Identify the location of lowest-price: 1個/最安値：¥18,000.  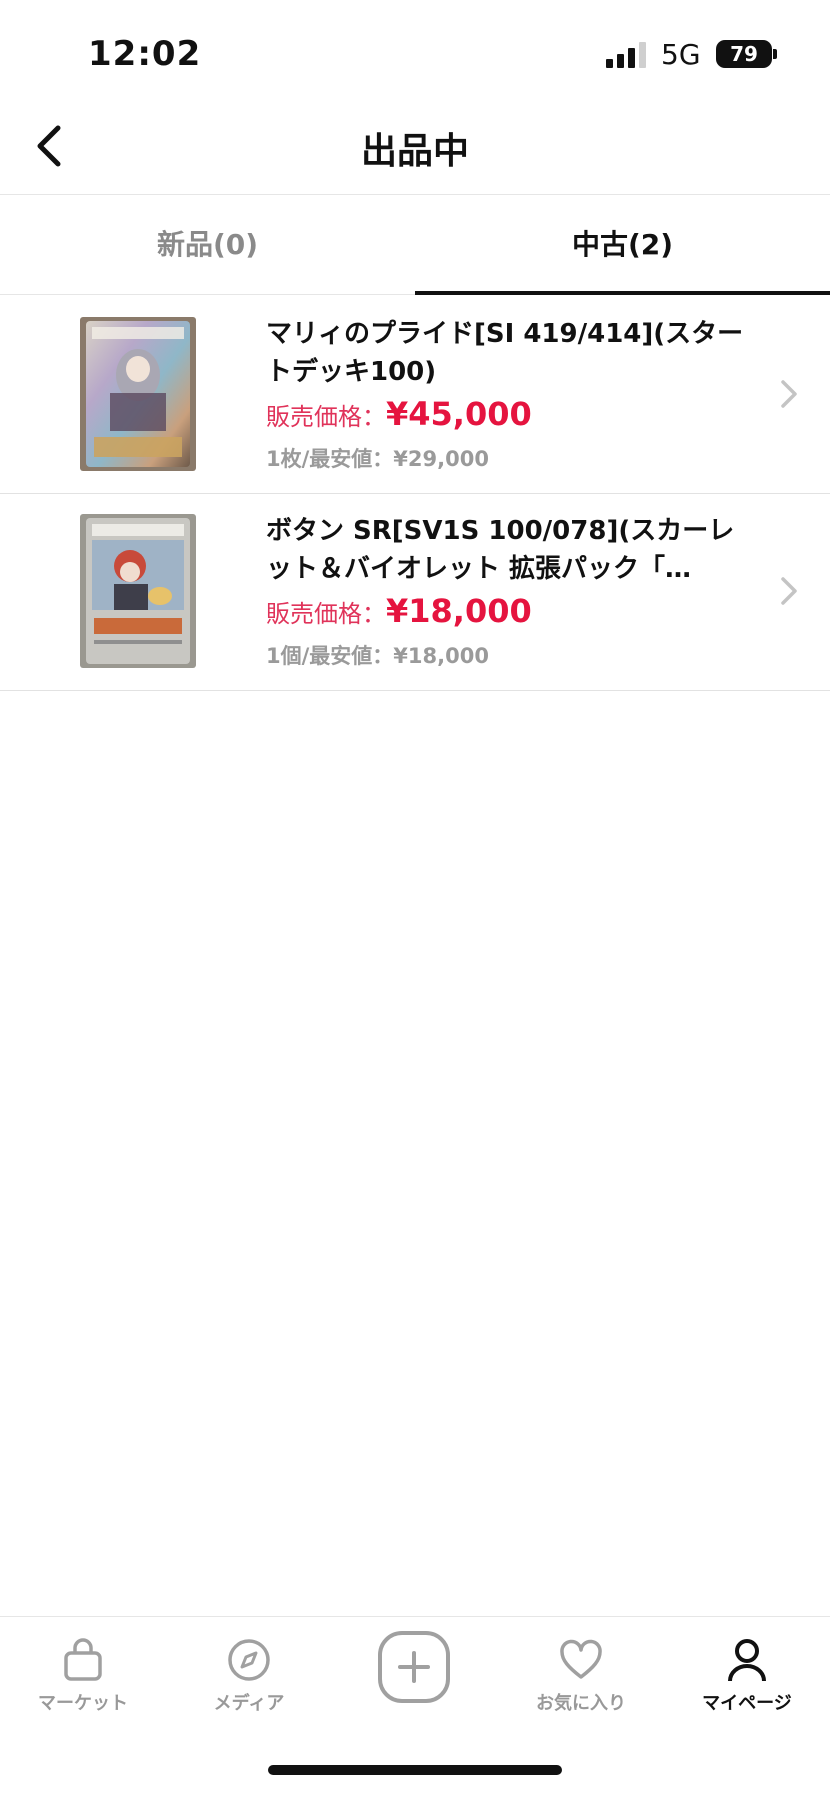
(377, 656).